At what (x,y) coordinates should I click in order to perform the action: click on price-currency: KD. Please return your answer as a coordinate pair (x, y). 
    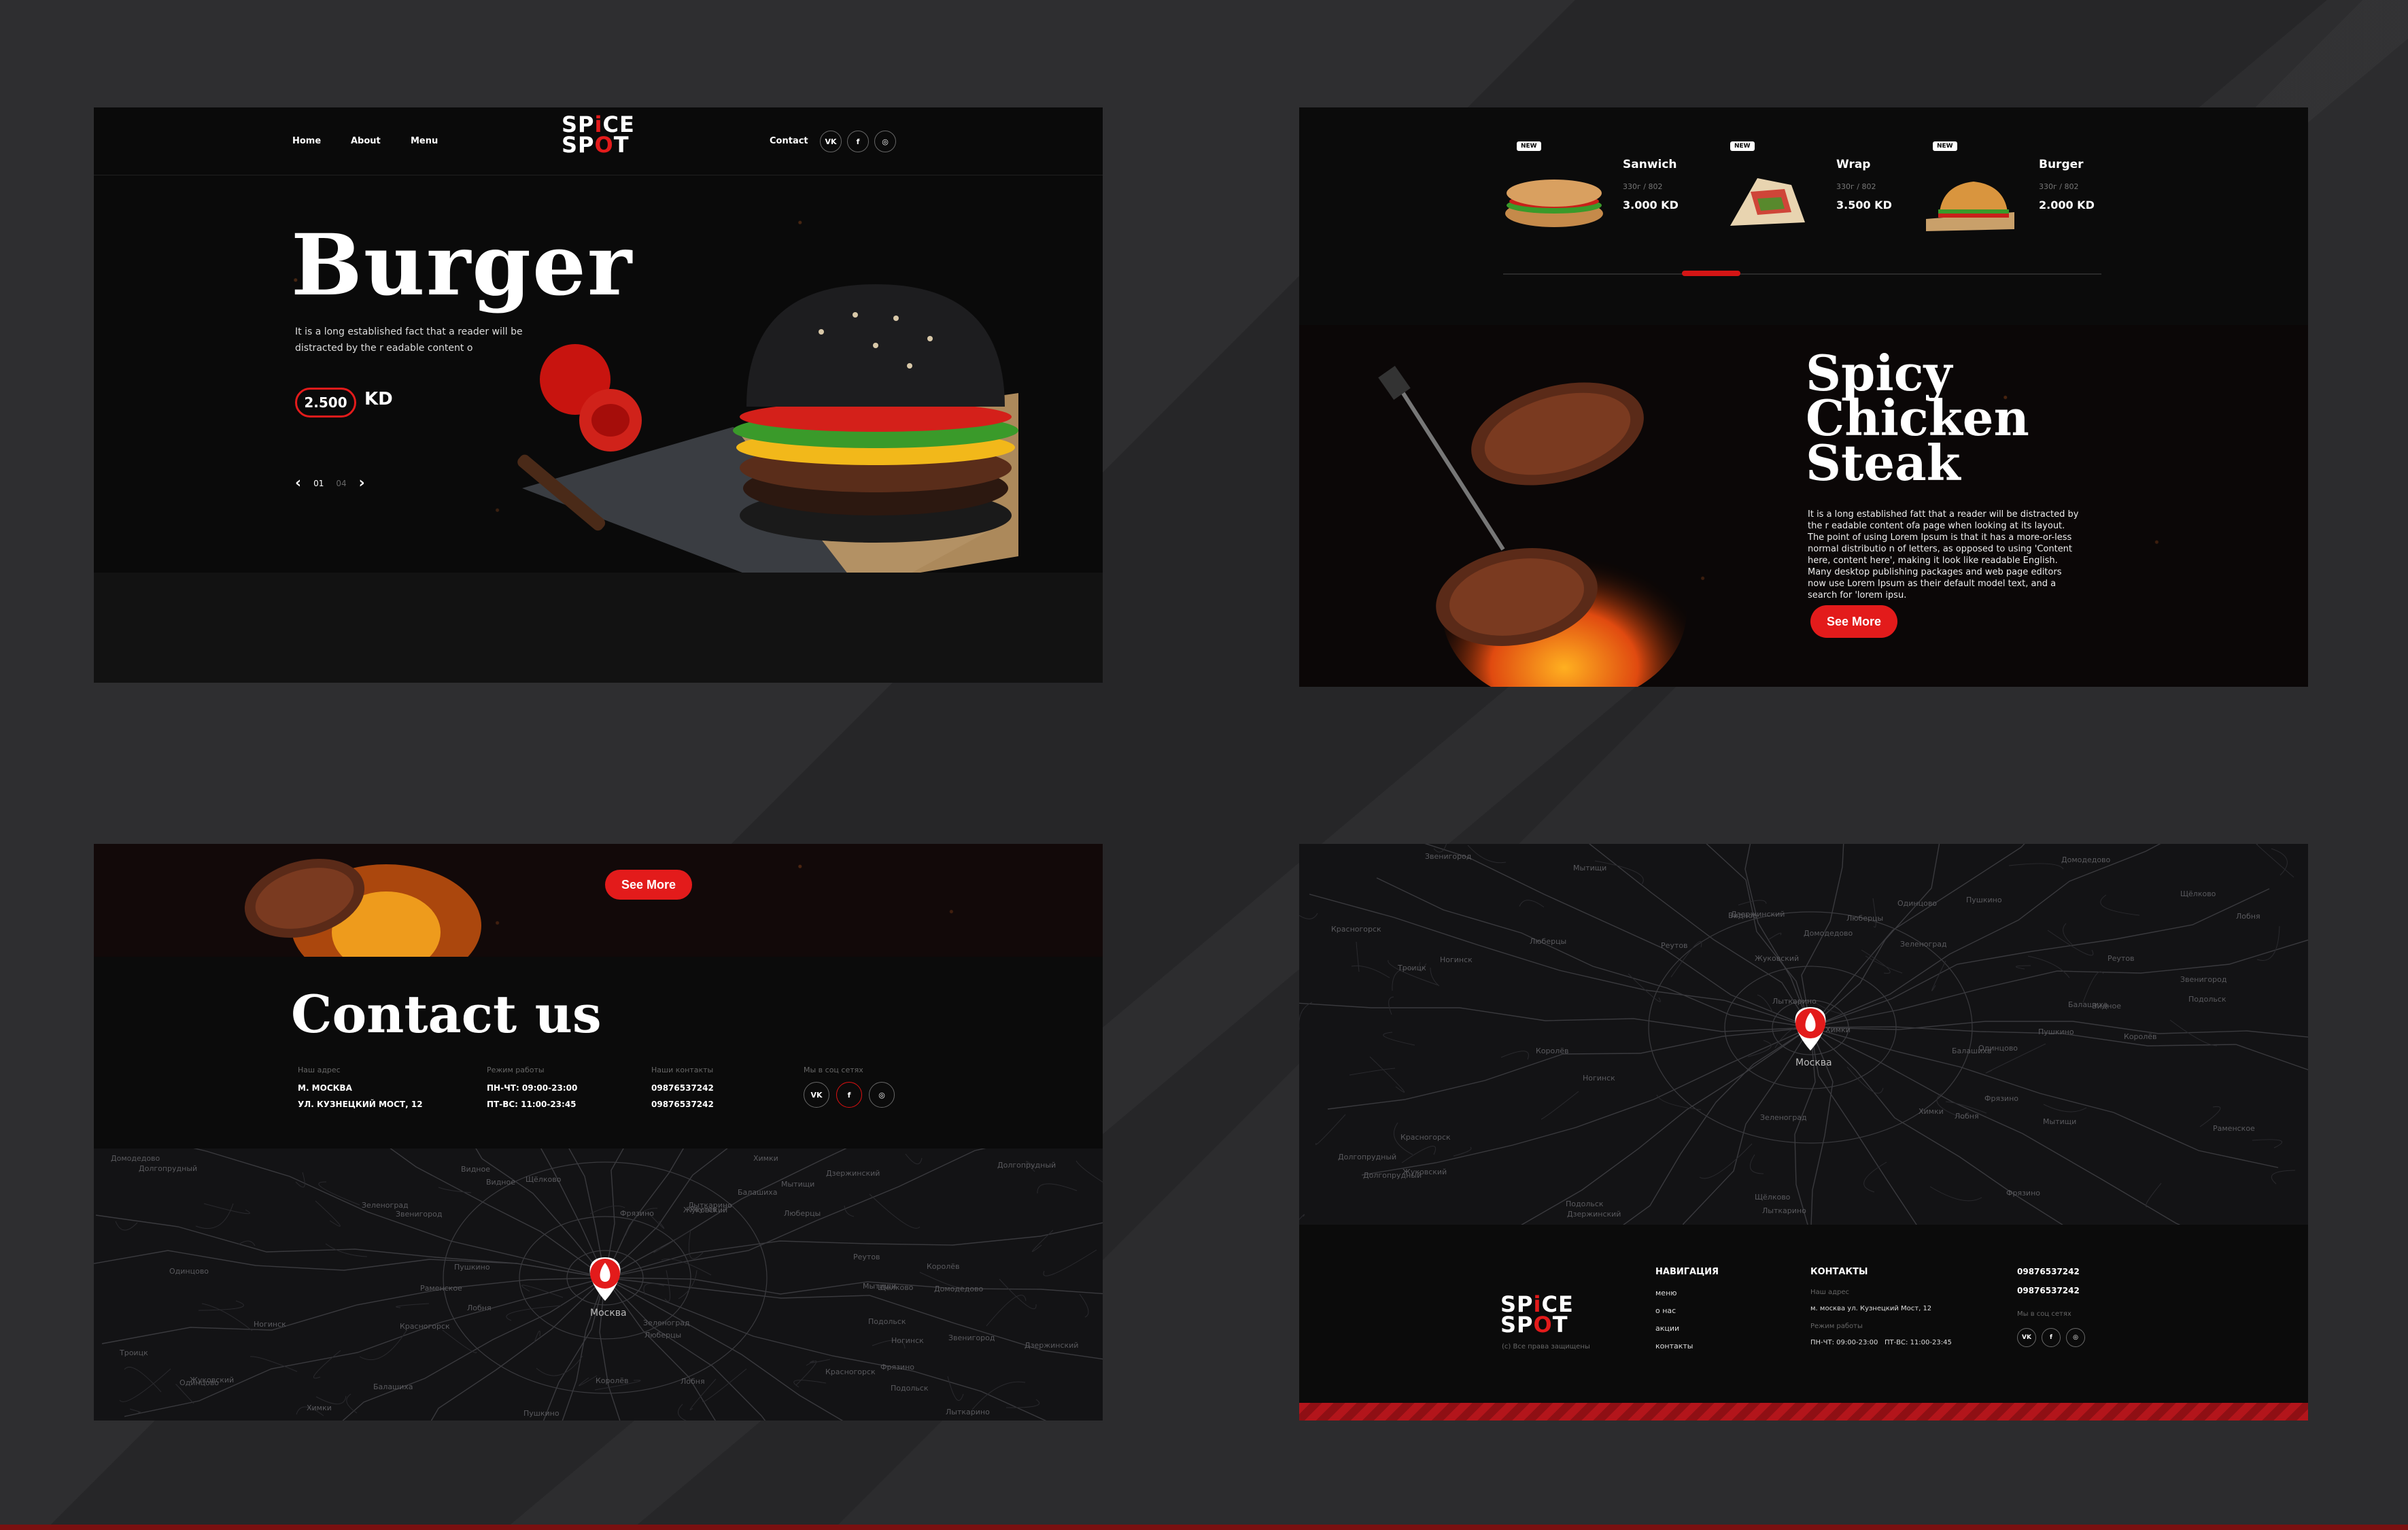
    Looking at the image, I should click on (378, 399).